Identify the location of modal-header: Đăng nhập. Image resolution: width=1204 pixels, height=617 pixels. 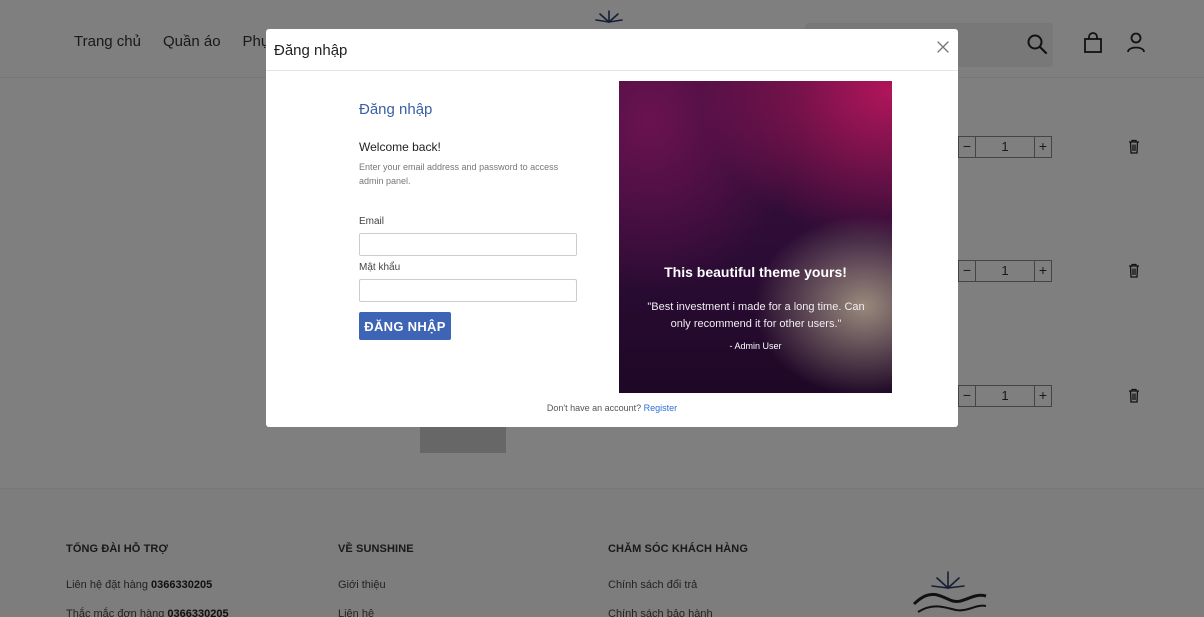
(612, 50).